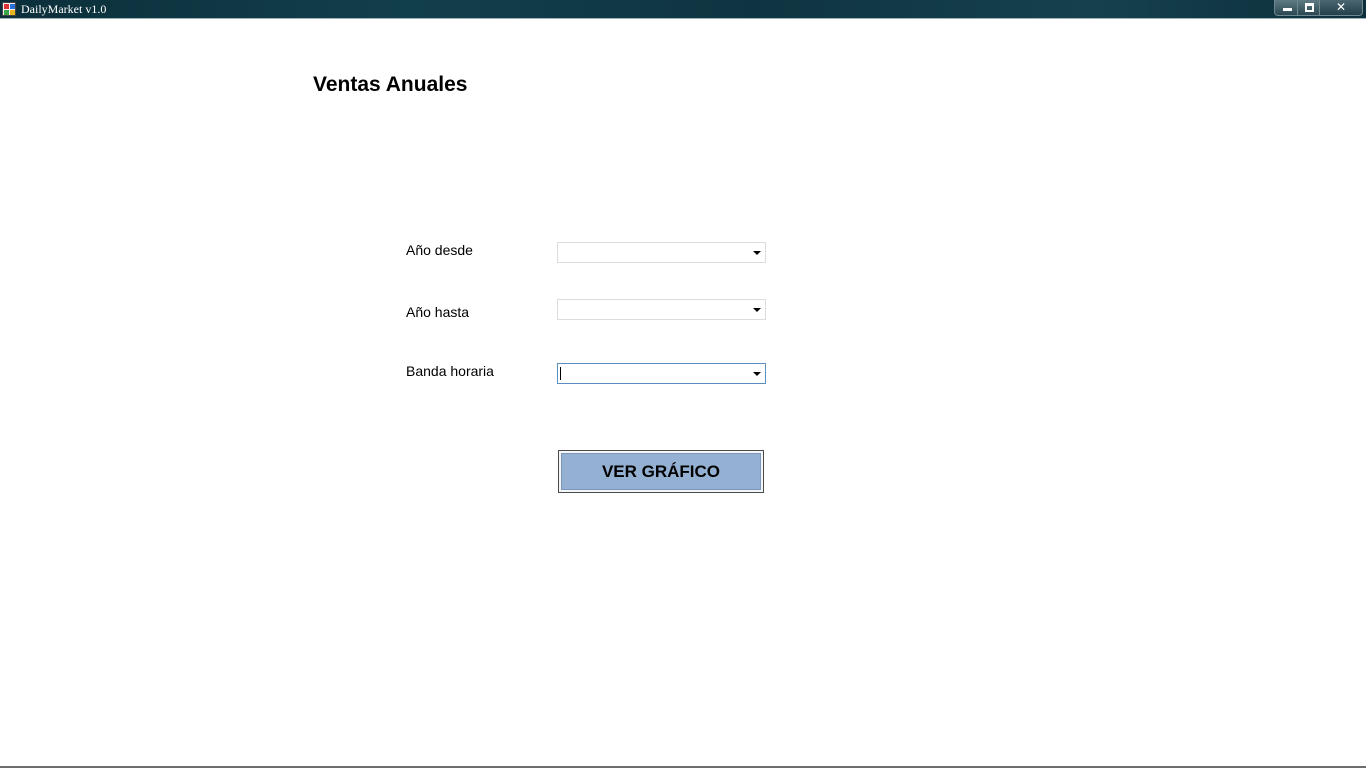 This screenshot has height=768, width=1366. I want to click on minimize-icon, so click(1287, 9).